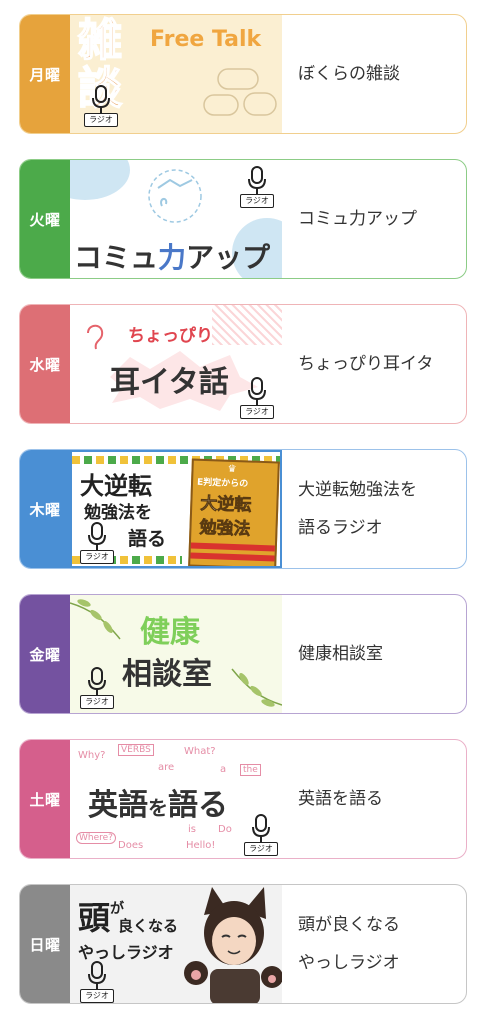  I want to click on program-thumbnail: ラジオ コミュ力アップ, so click(176, 219).